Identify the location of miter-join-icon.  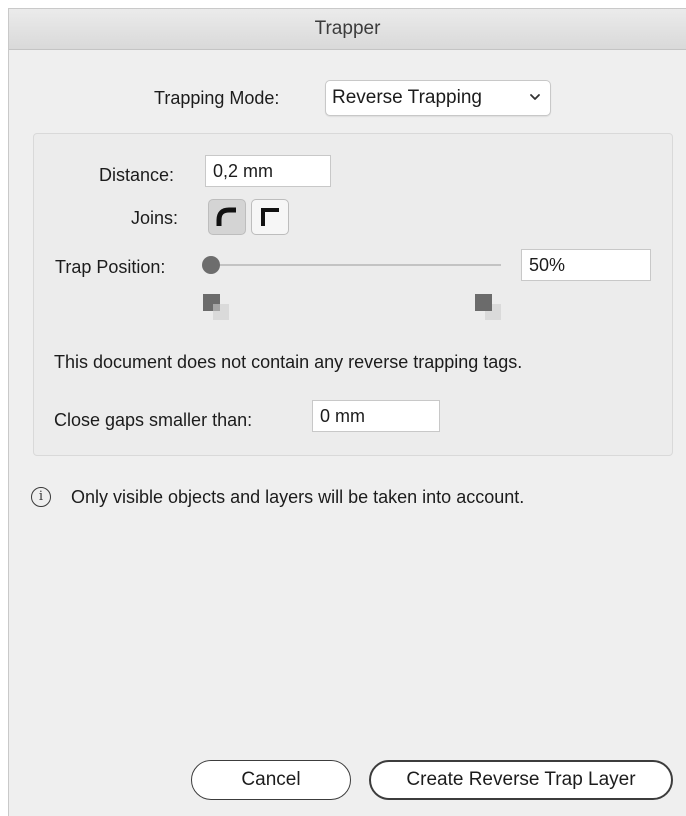
(270, 217).